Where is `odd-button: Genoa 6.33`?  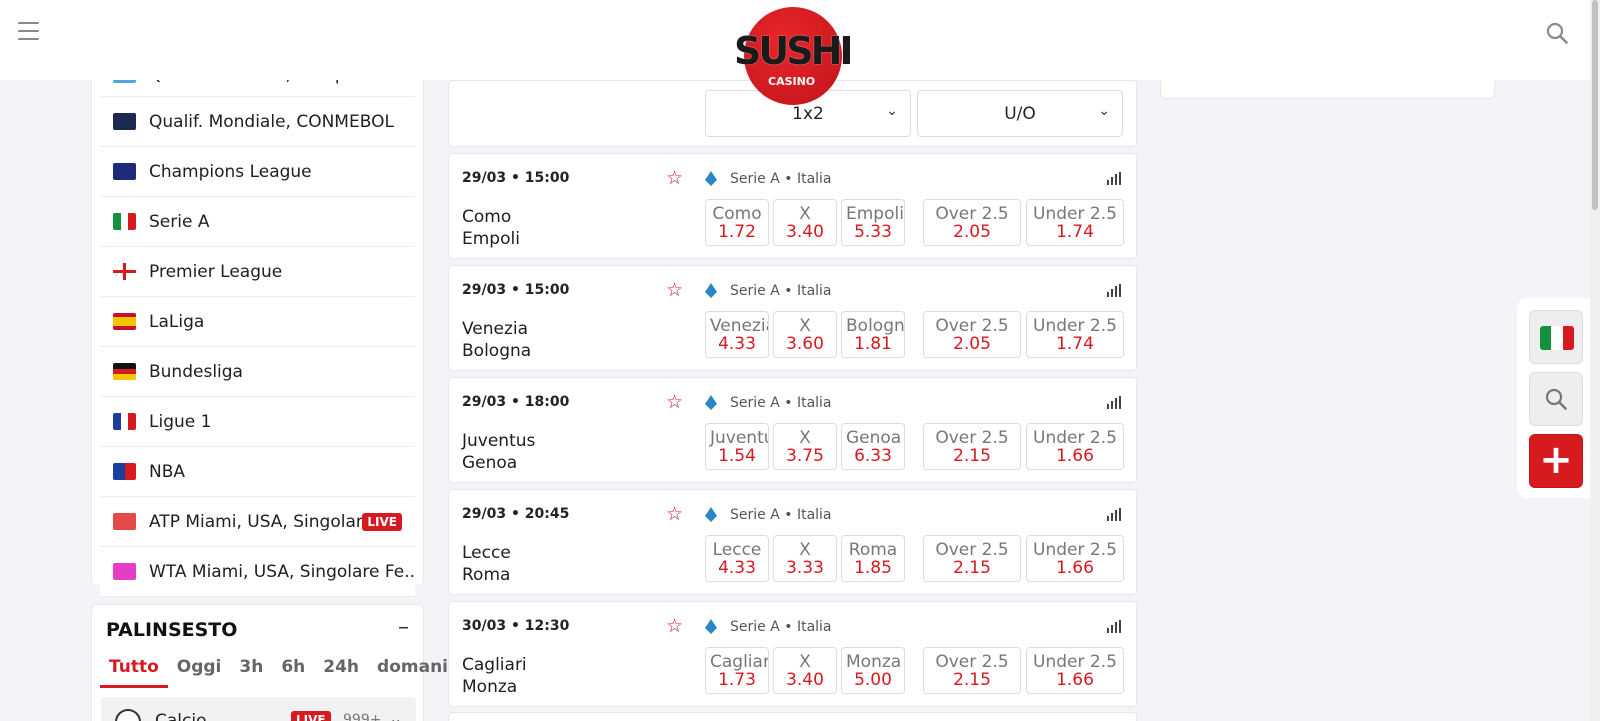
odd-button: Genoa 6.33 is located at coordinates (873, 446).